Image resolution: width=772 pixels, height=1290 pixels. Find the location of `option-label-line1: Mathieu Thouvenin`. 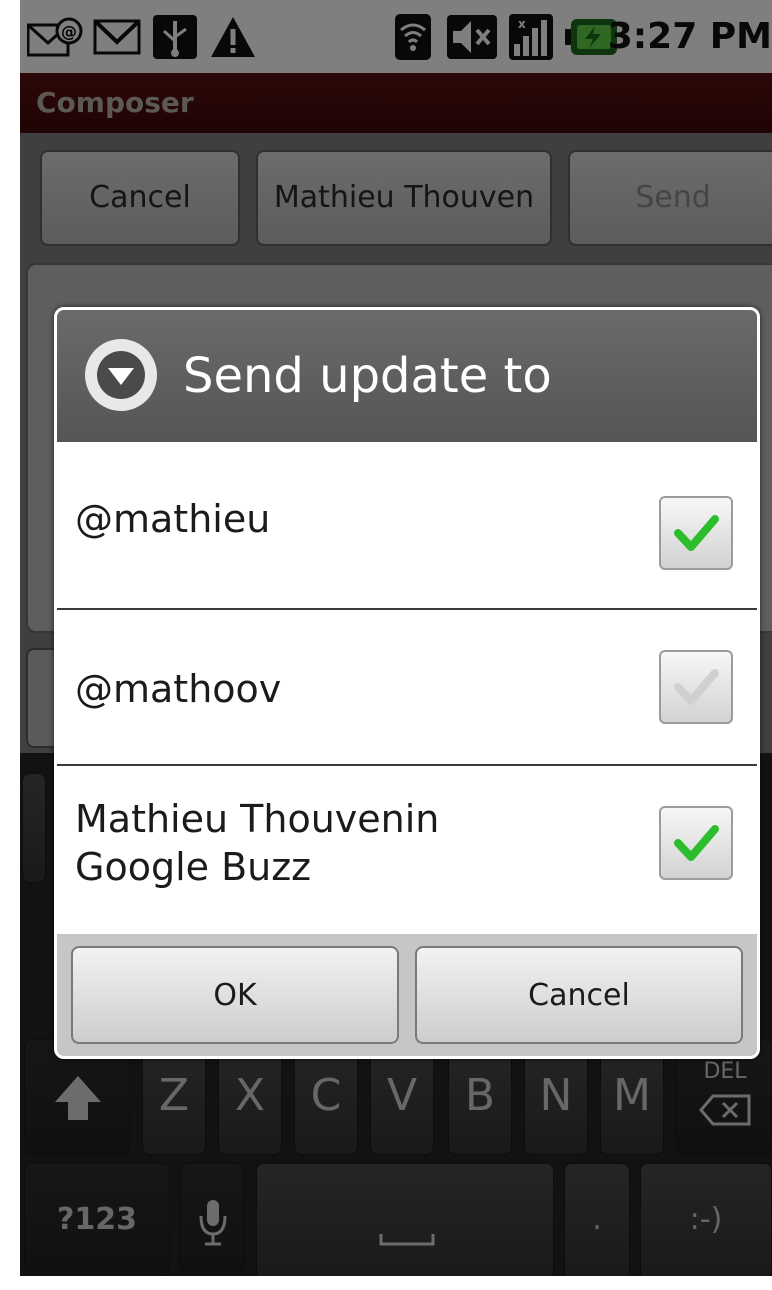

option-label-line1: Mathieu Thouvenin is located at coordinates (257, 819).